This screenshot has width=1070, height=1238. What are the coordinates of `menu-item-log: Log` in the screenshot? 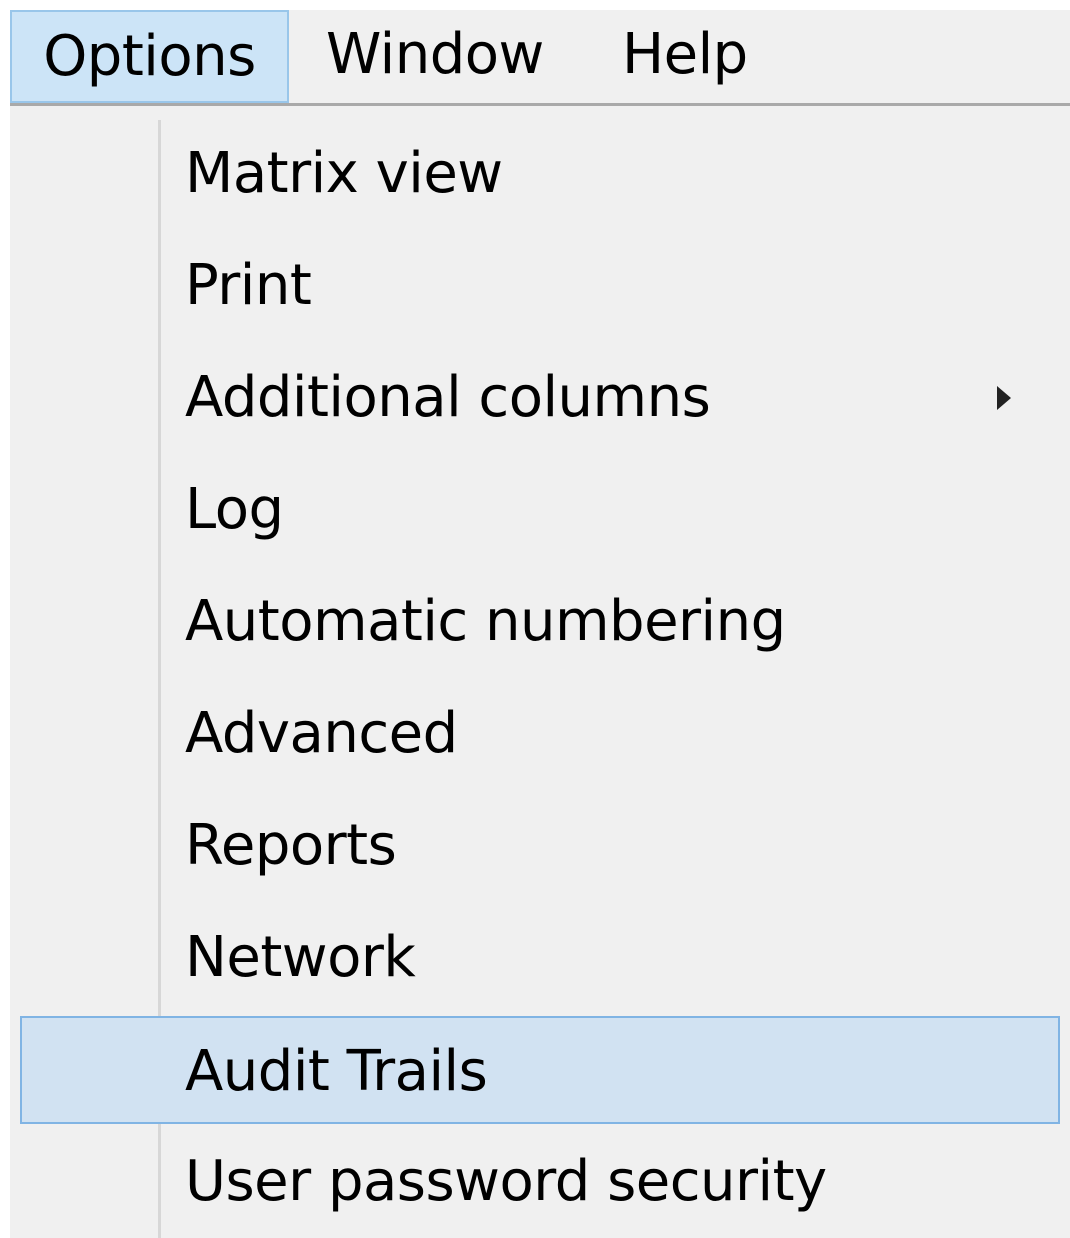 It's located at (540, 510).